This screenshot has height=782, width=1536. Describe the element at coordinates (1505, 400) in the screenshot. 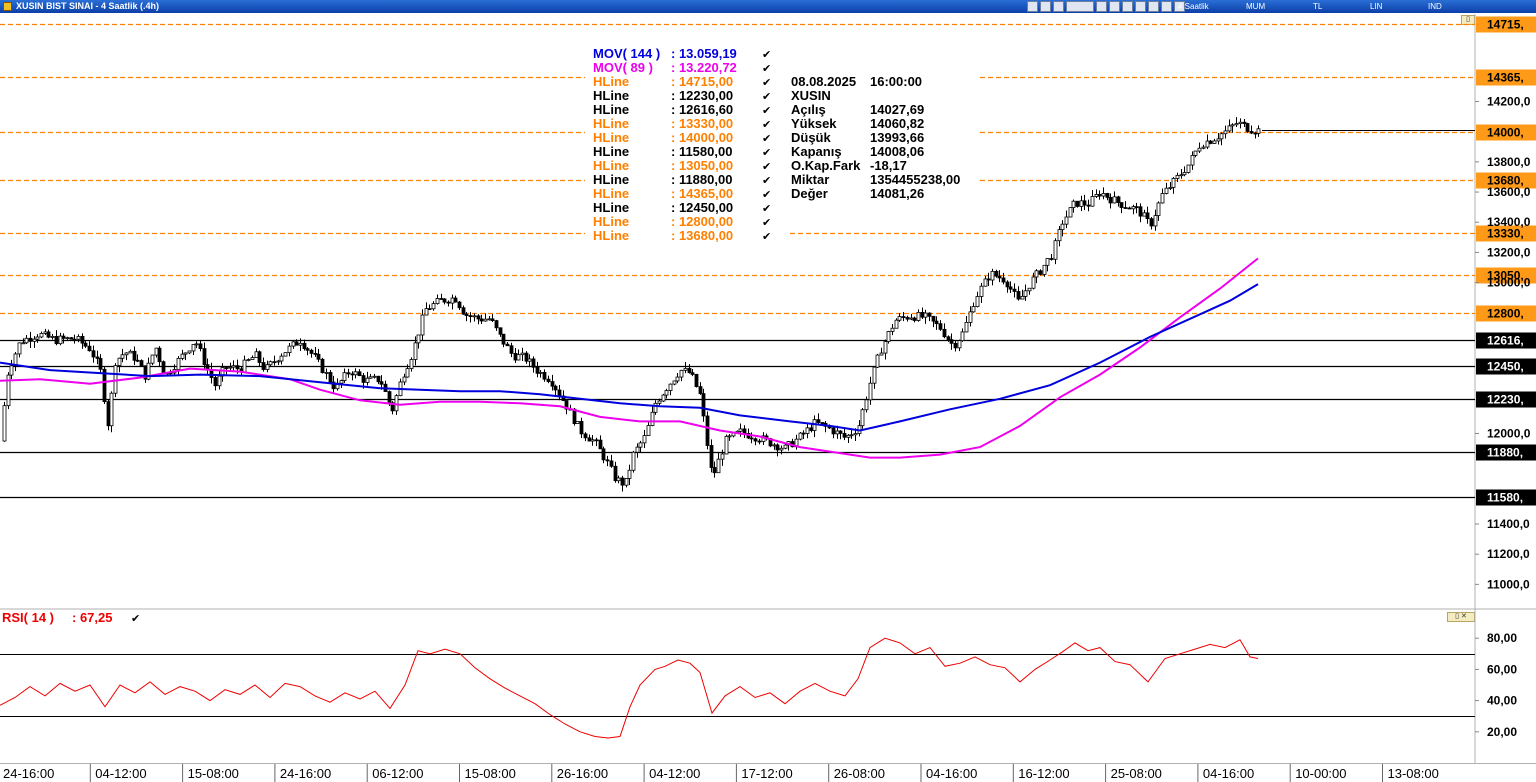

I see `hline-label-9: 12230,` at that location.